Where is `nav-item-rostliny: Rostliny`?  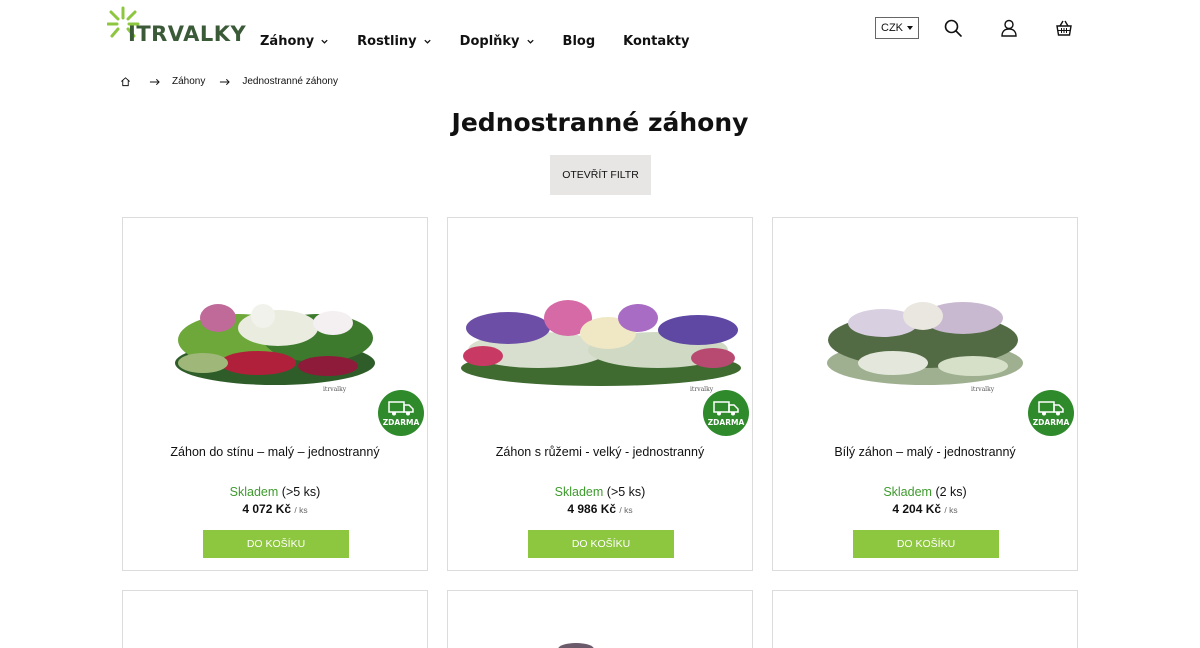
nav-item-rostliny: Rostliny is located at coordinates (394, 41).